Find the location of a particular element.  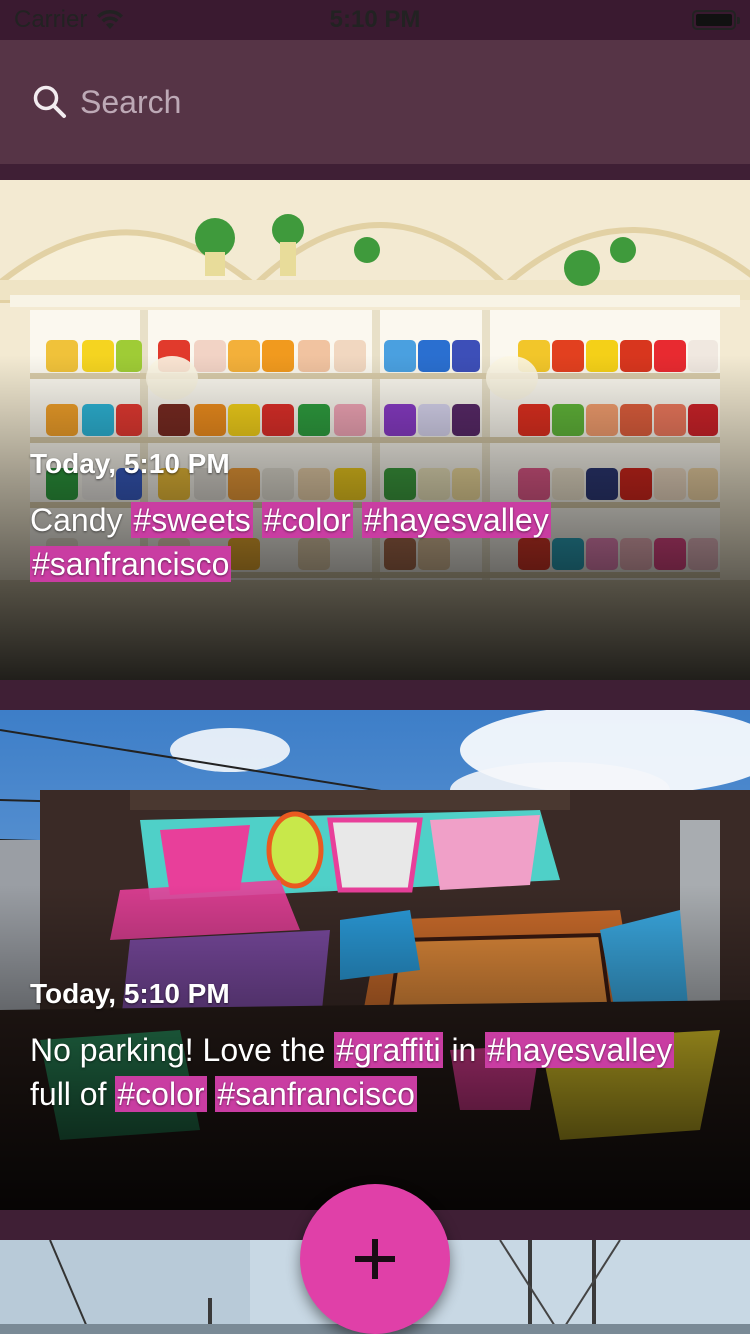

plus-icon is located at coordinates (375, 1259).